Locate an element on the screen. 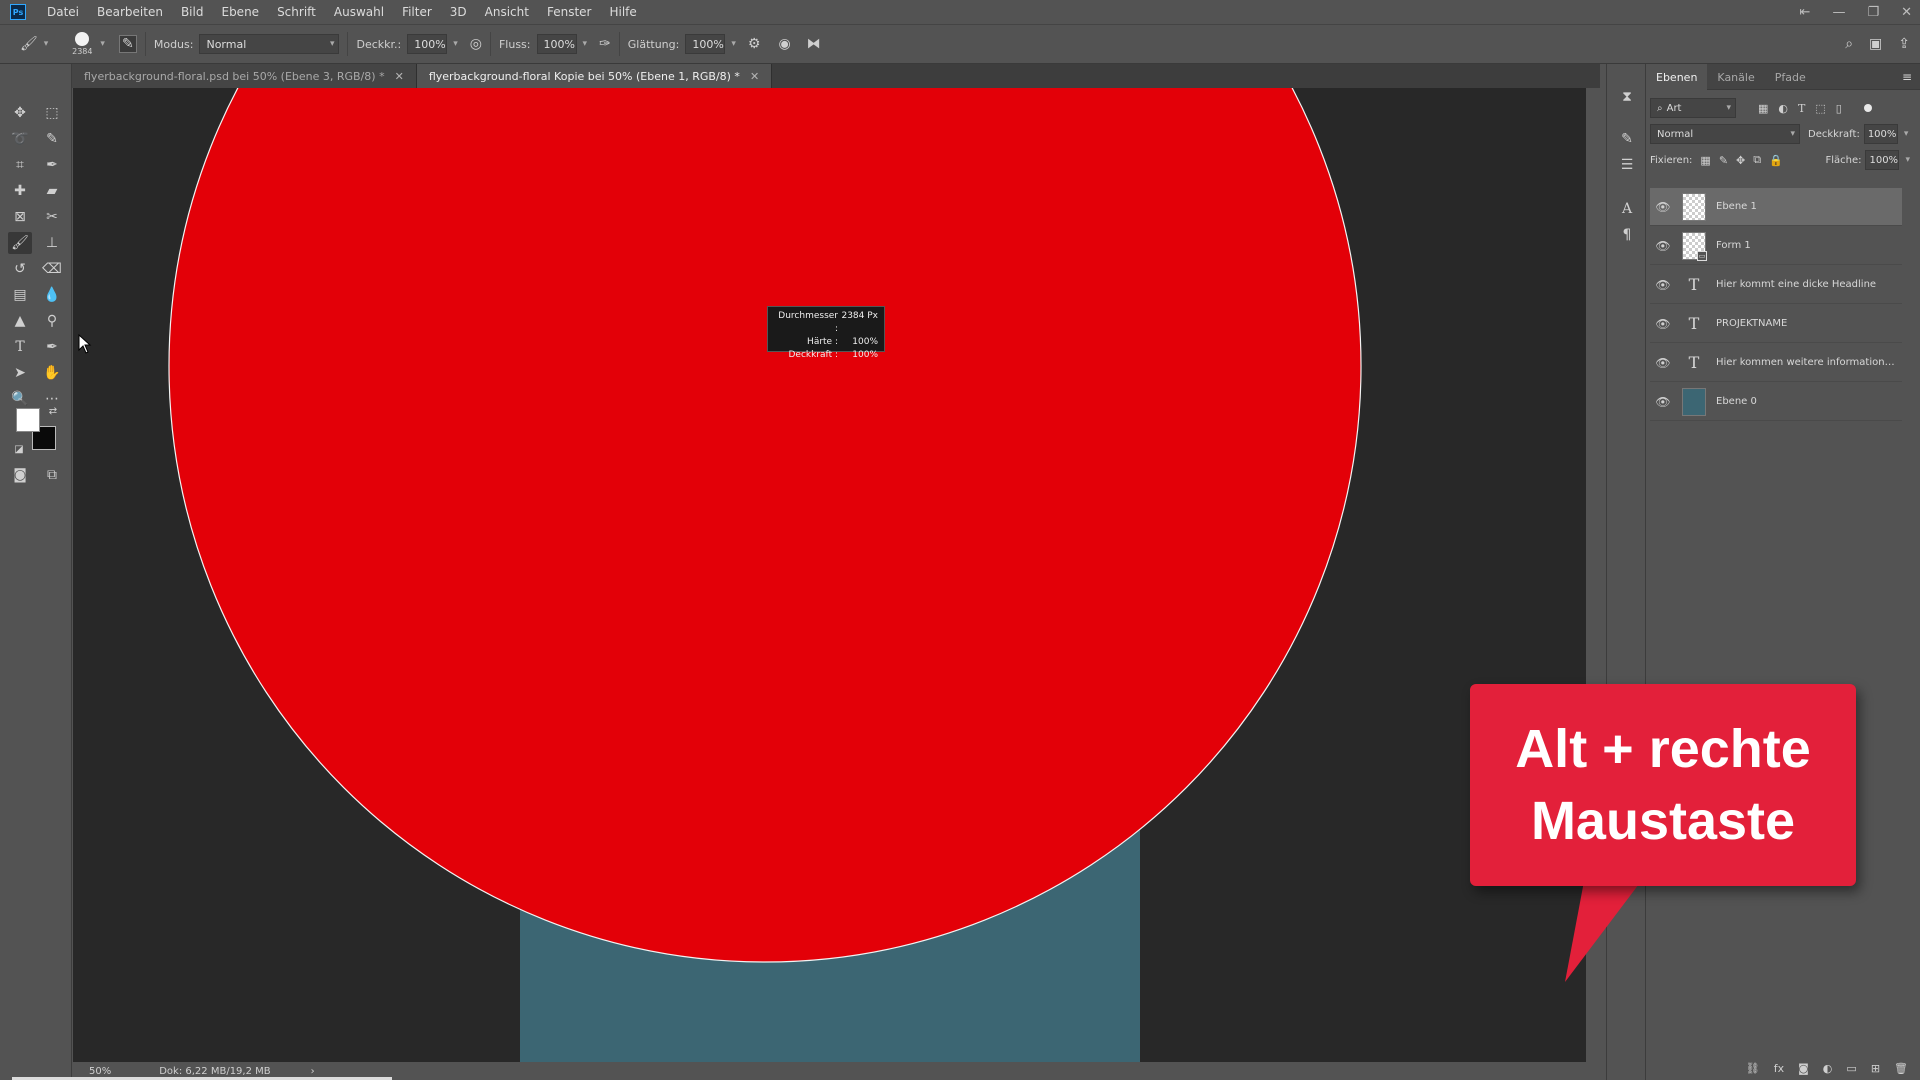 This screenshot has width=1920, height=1080. tab-kanaele: Kanäle is located at coordinates (1735, 77).